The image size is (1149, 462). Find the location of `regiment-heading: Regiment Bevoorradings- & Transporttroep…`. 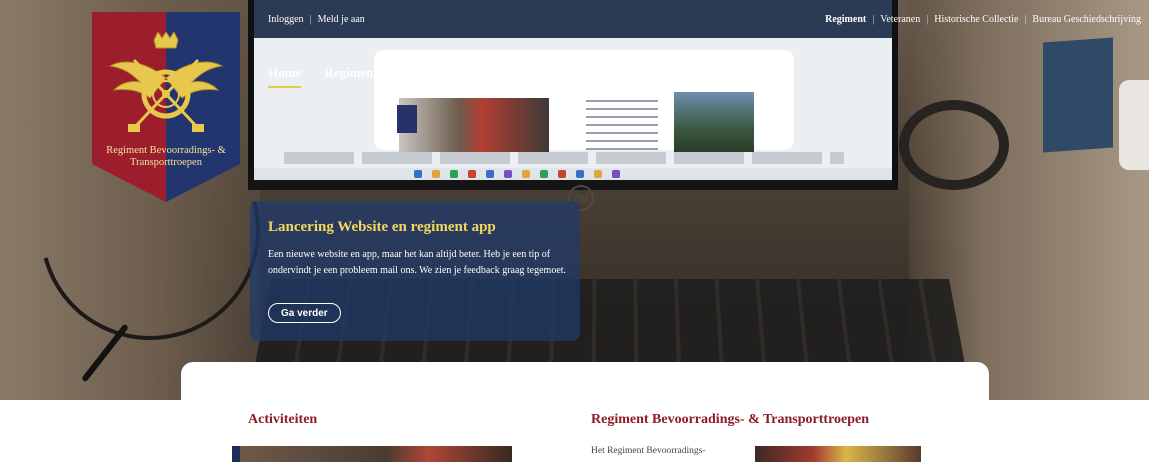

regiment-heading: Regiment Bevoorradings- & Transporttroep… is located at coordinates (730, 419).